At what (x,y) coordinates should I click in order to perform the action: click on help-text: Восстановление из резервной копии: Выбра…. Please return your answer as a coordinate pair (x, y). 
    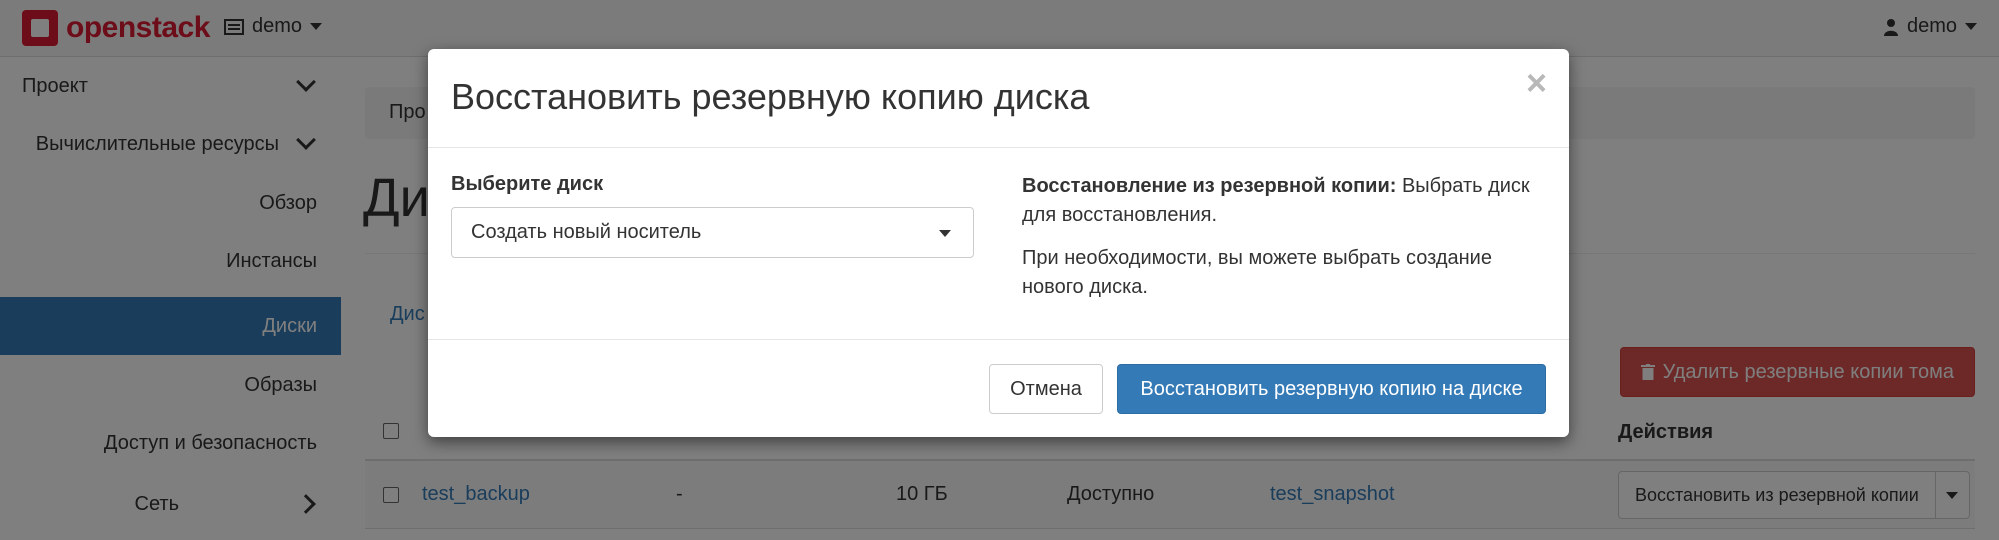
    Looking at the image, I should click on (1284, 244).